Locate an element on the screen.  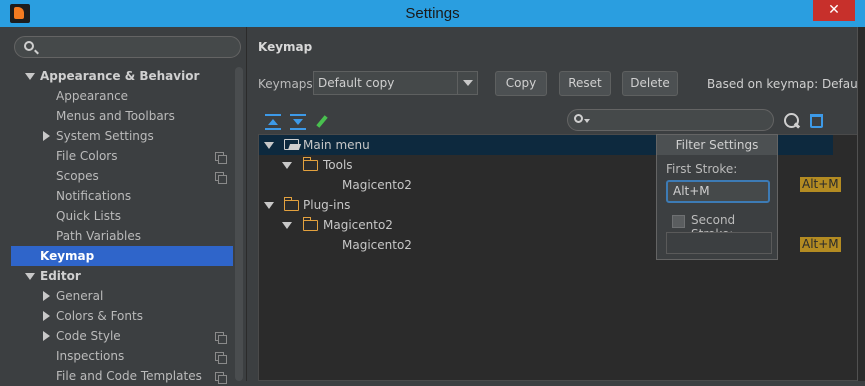
sidebar-item-editor: Editor is located at coordinates (53, 276).